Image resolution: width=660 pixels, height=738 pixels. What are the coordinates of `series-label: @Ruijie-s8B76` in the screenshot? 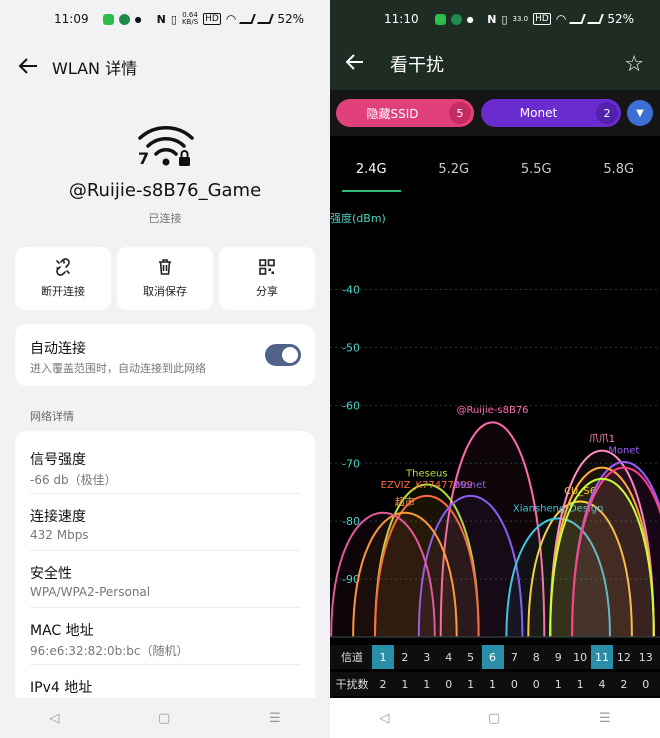 It's located at (492, 410).